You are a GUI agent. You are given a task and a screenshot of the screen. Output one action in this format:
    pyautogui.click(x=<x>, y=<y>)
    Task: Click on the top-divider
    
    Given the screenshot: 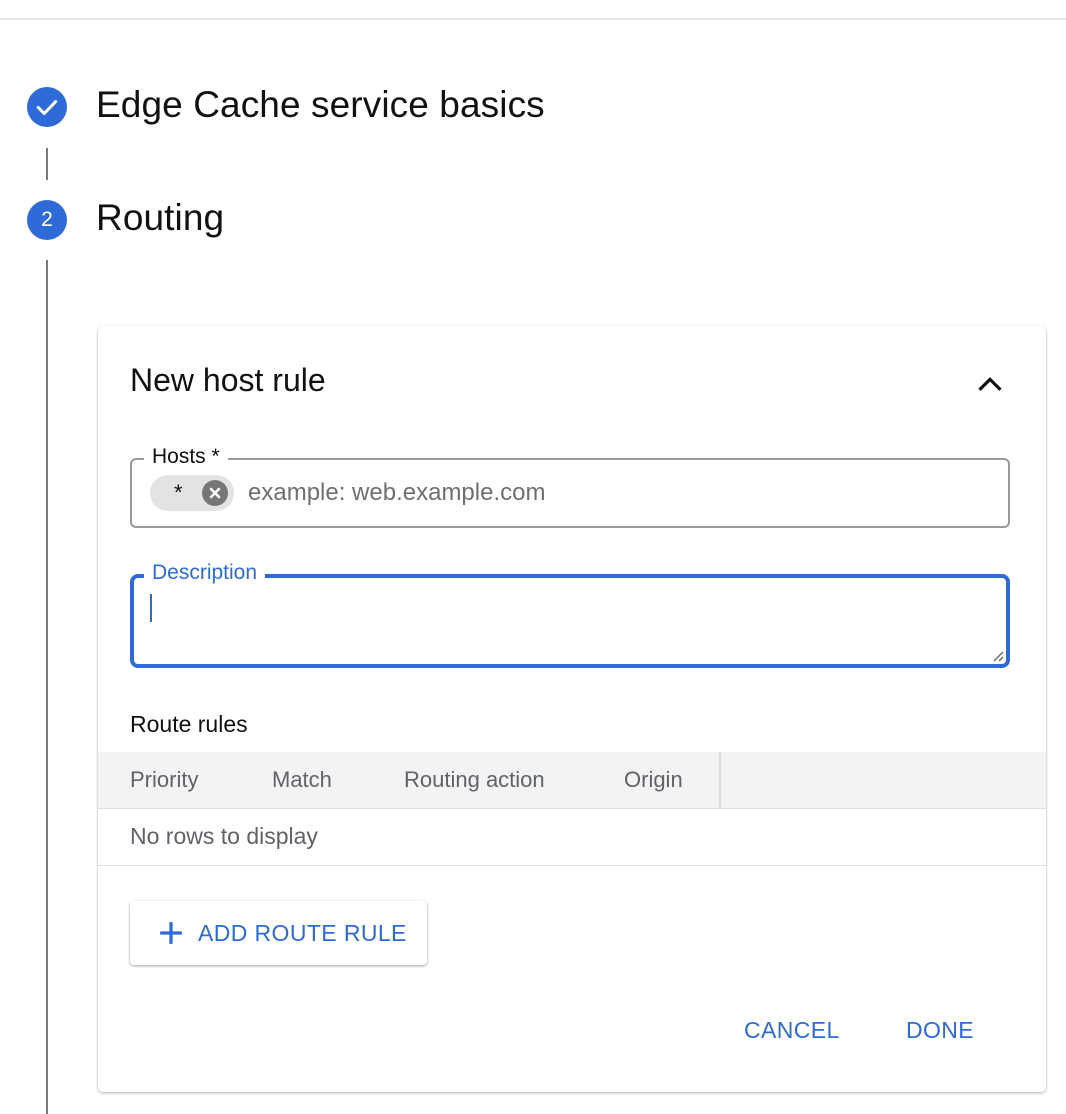 What is the action you would take?
    pyautogui.click(x=533, y=19)
    